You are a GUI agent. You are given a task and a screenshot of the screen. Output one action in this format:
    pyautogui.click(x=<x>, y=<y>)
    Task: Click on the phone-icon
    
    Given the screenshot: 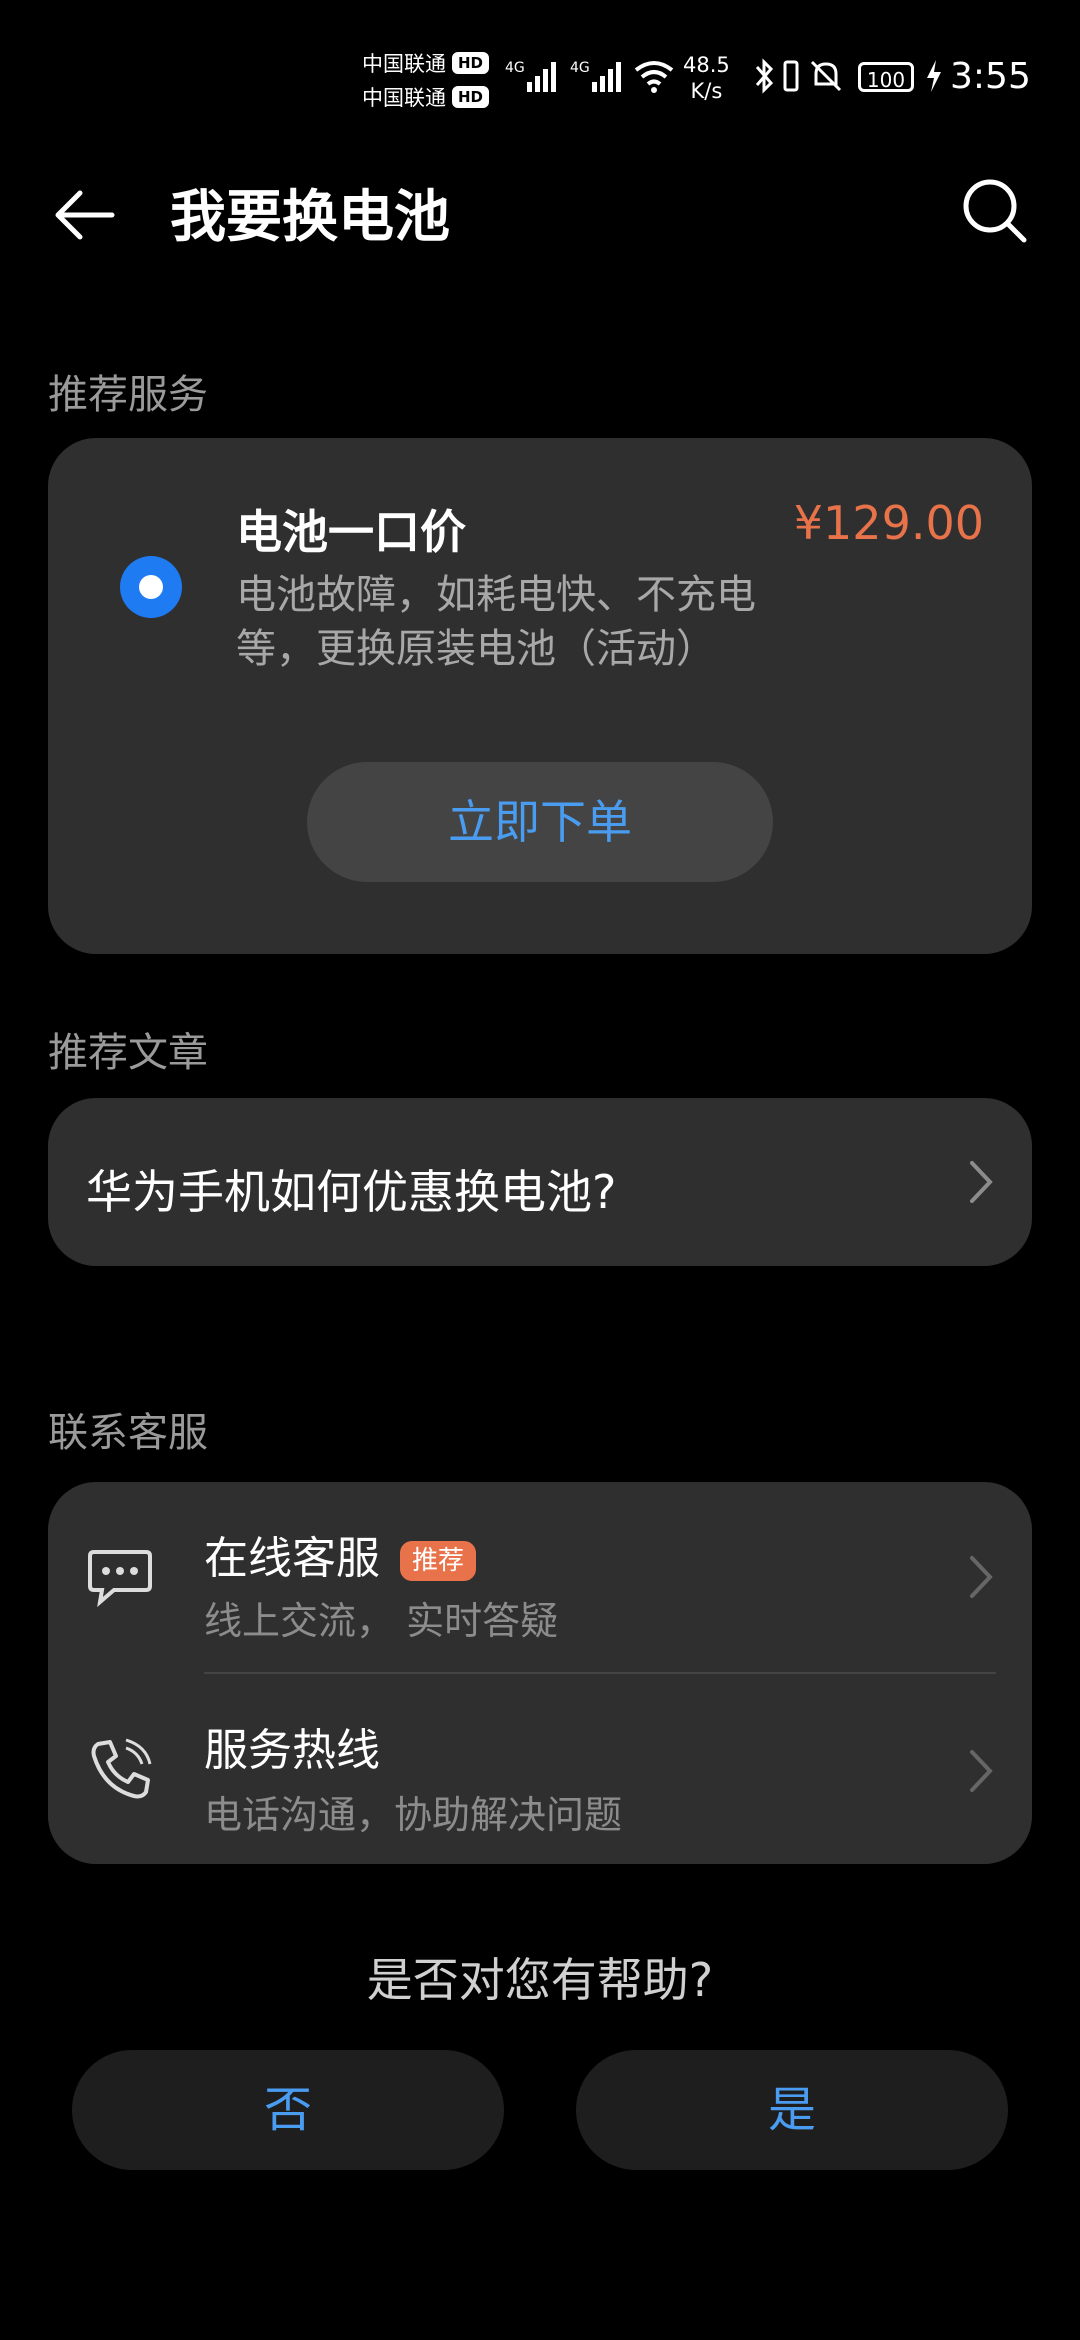 What is the action you would take?
    pyautogui.click(x=121, y=1768)
    